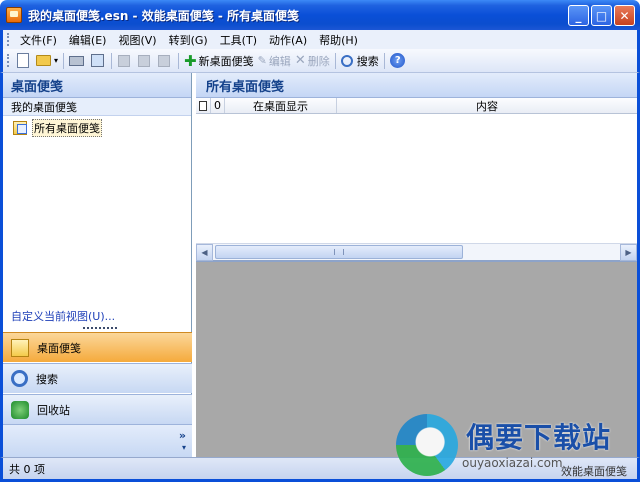 This screenshot has width=640, height=482. Describe the element at coordinates (338, 40) in the screenshot. I see `menu-help: 帮助(H)` at that location.